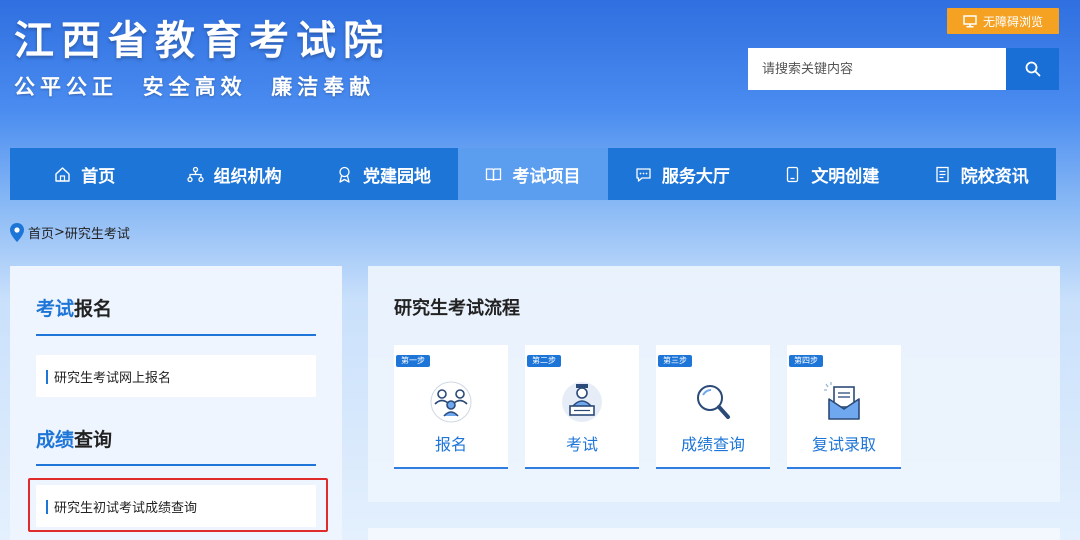  I want to click on nav-item-party-building: 党建园地, so click(383, 174).